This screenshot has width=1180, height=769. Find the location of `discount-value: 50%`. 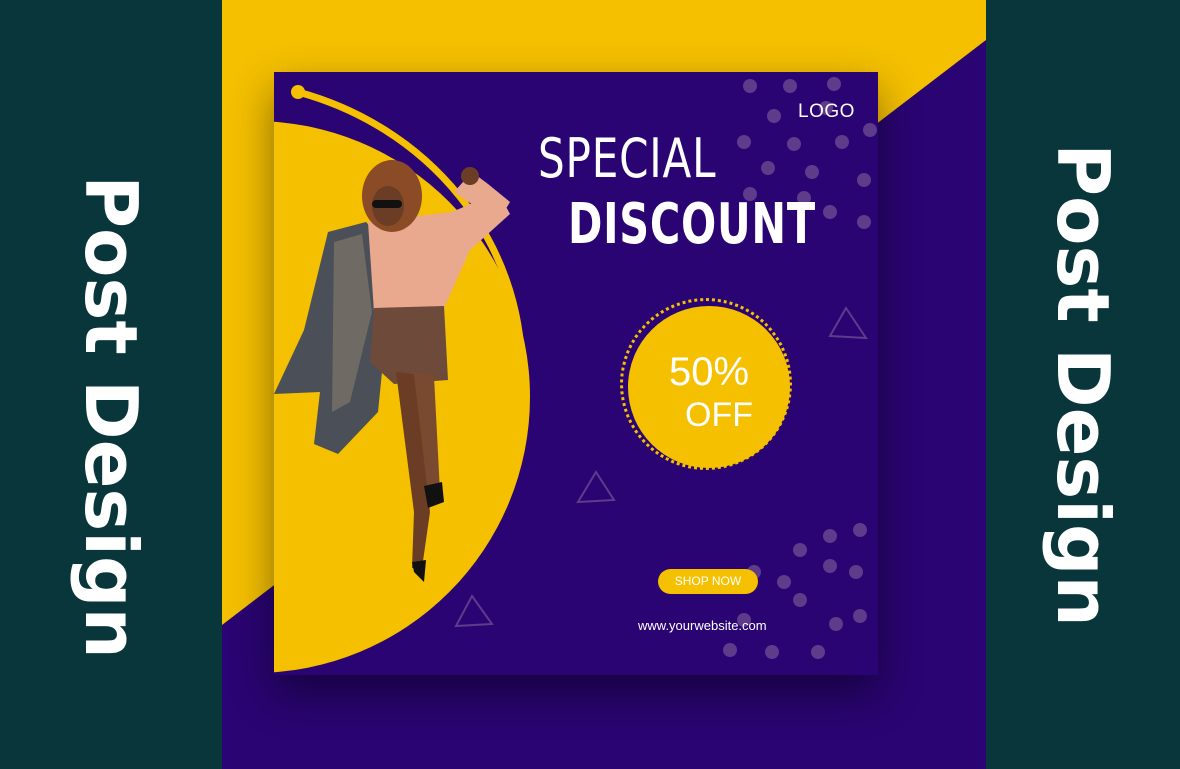

discount-value: 50% is located at coordinates (709, 372).